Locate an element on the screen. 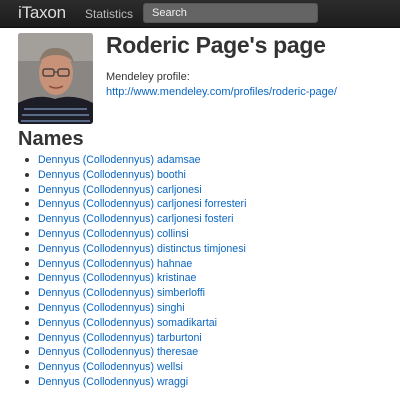 The width and height of the screenshot is (400, 393). name-link: Dennyus (Collodennyus) singhi is located at coordinates (111, 308).